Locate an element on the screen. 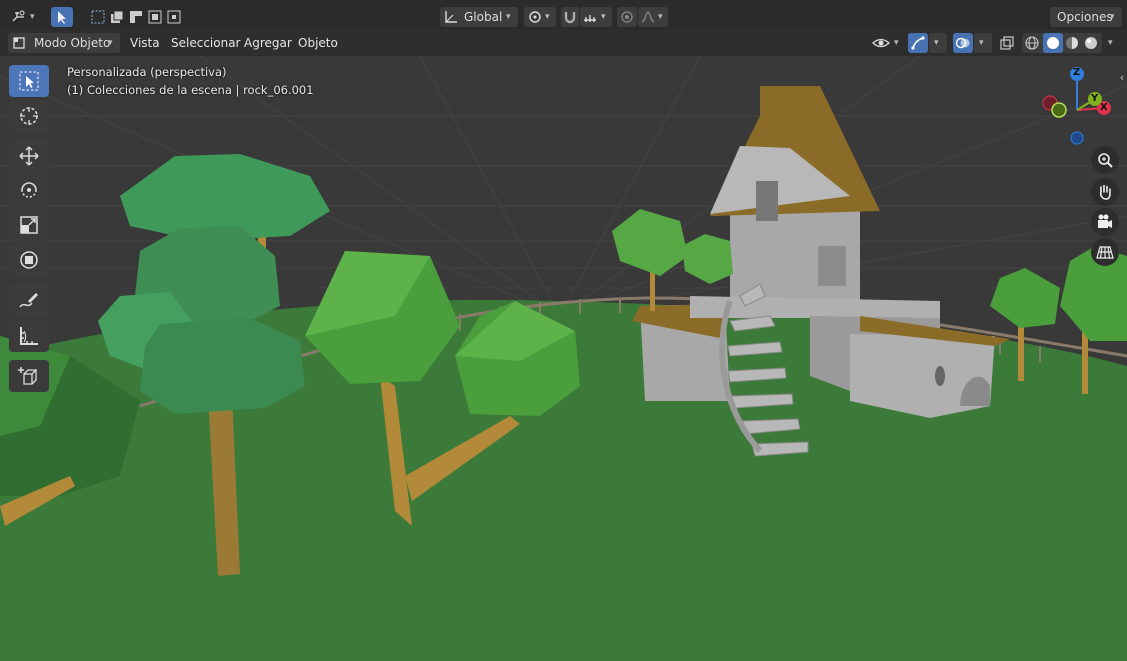  shading-dropdown: ▾ is located at coordinates (1112, 43).